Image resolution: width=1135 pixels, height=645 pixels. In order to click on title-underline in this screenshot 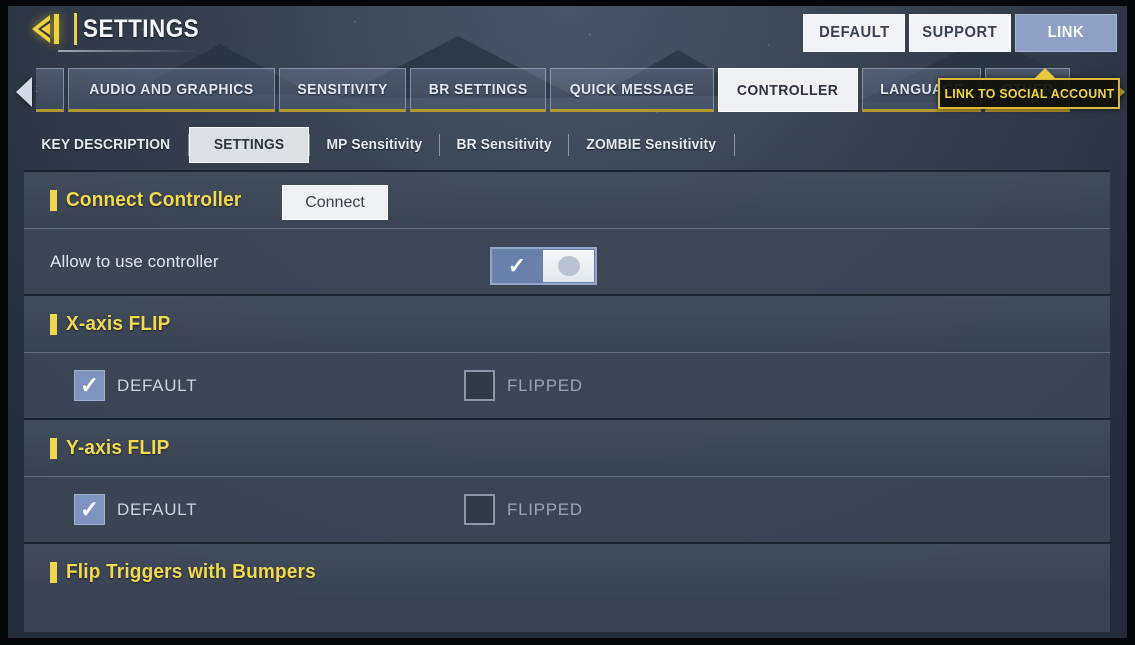, I will do `click(128, 51)`.